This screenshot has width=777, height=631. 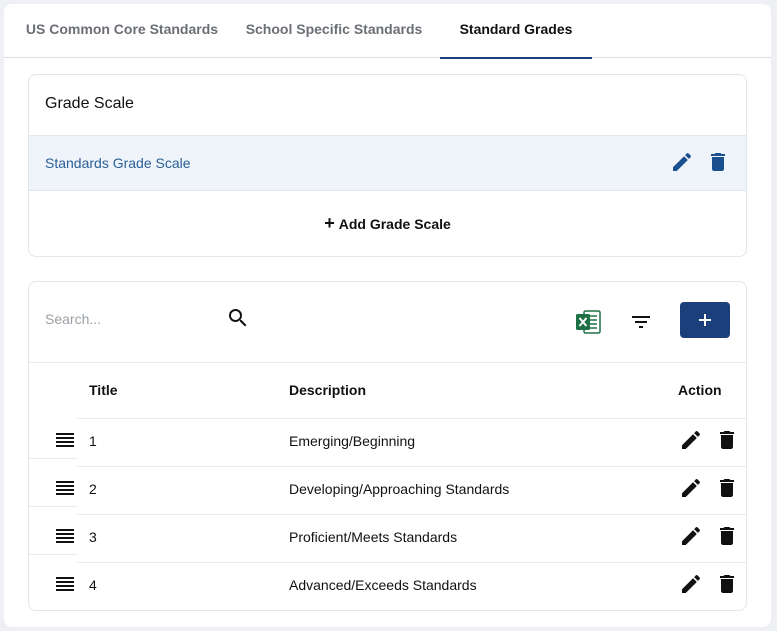 I want to click on tab-school-specific: School Specific Standards, so click(x=334, y=31).